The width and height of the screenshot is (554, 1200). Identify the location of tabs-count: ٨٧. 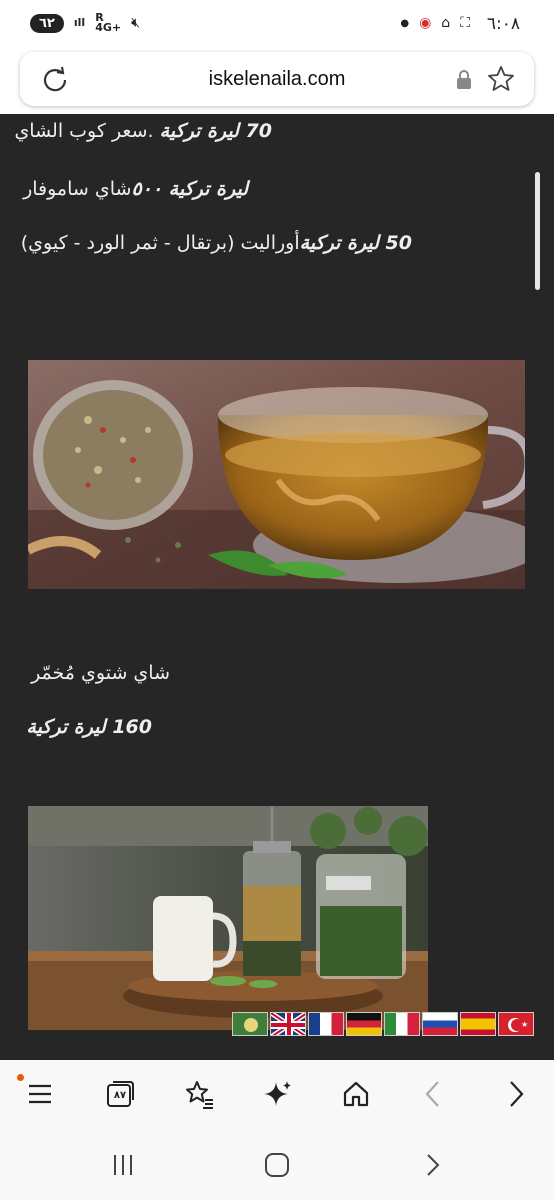
(120, 1095).